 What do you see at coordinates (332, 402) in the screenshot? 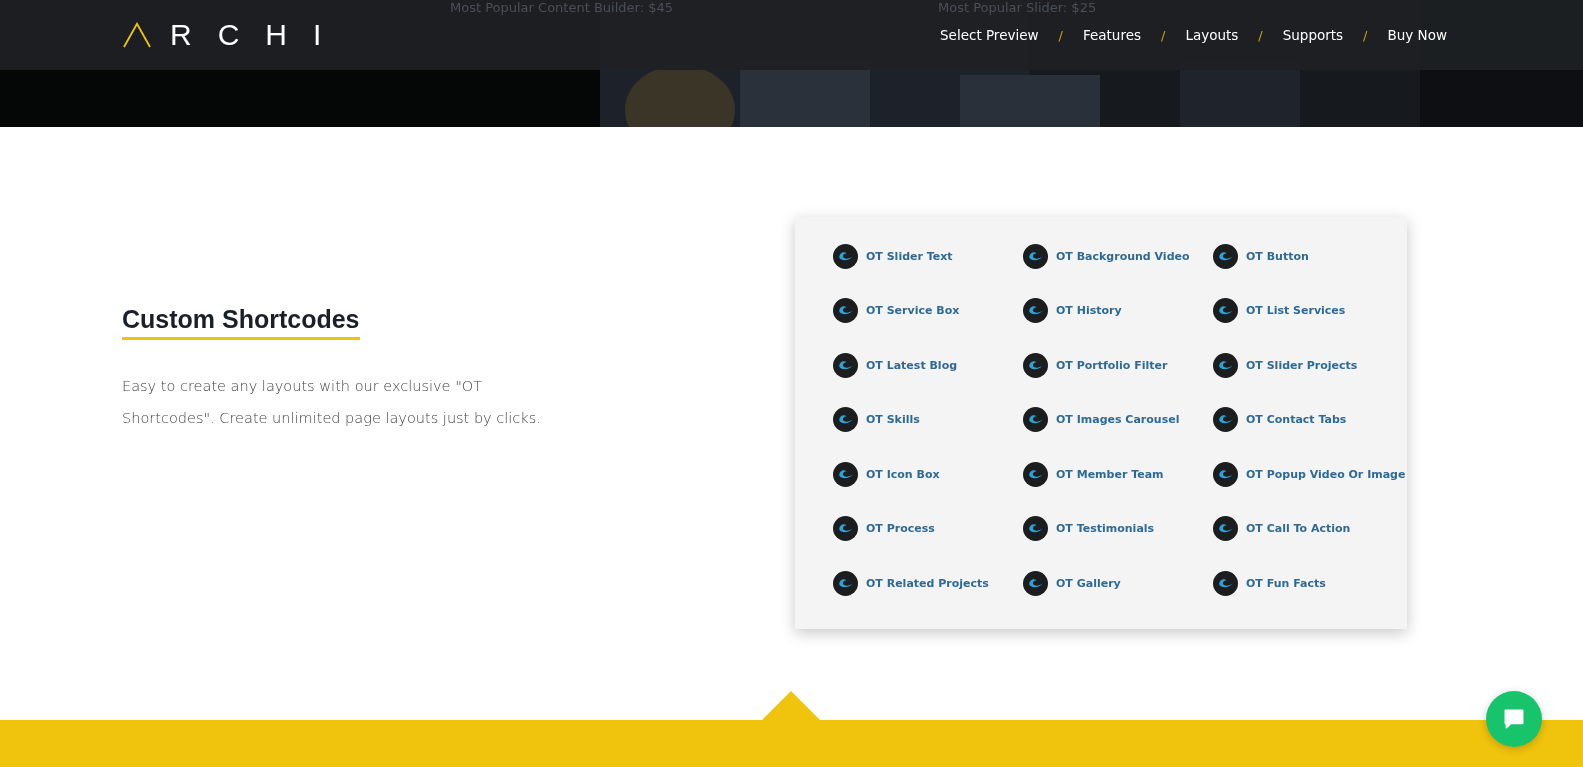
I see `section-description: Easy to create any layouts with our exclusive "OT Shortcodes". Create unlimited page layouts just by clicks.` at bounding box center [332, 402].